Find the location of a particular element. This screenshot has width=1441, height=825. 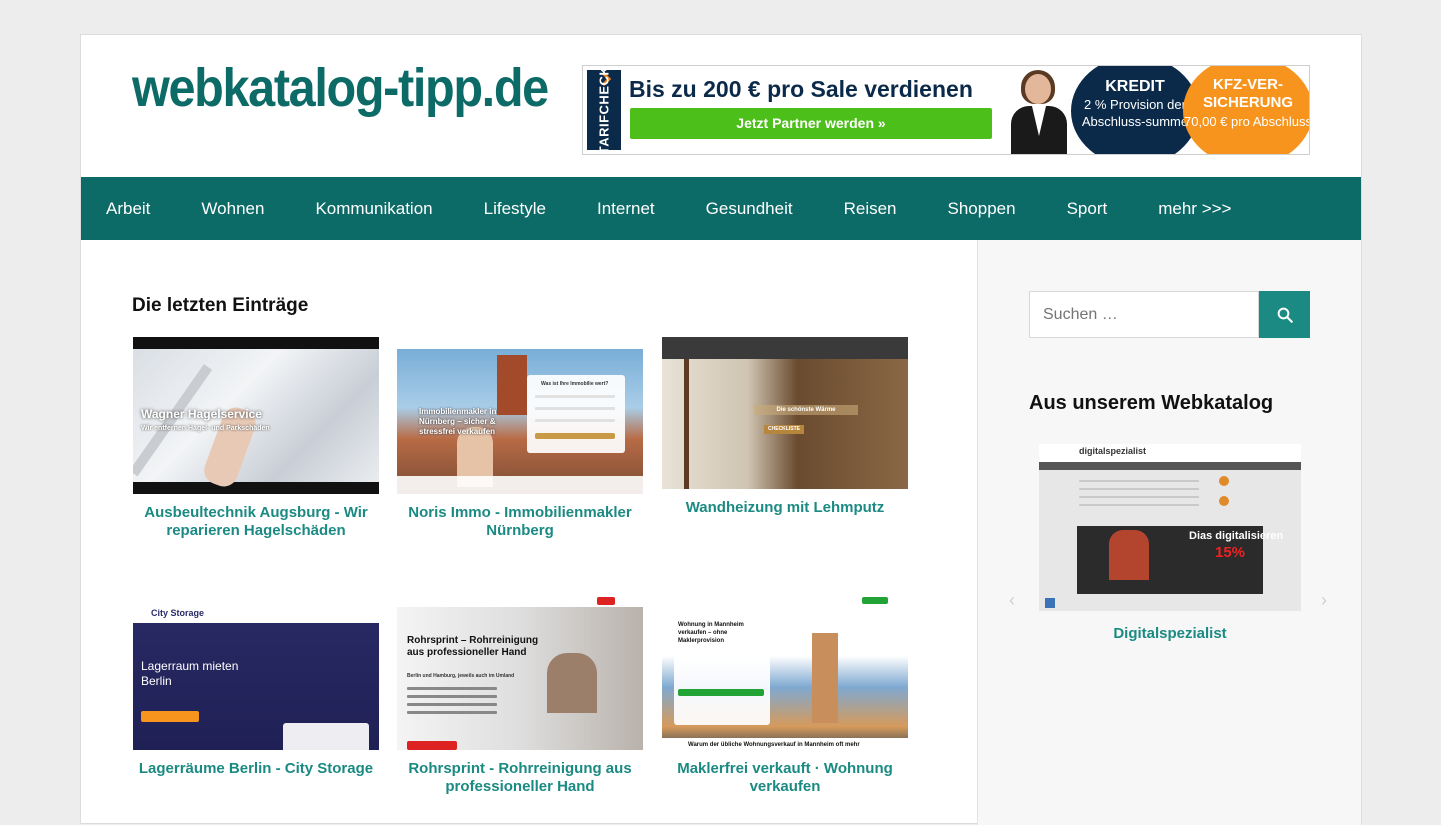

entry-thumb-subtitle: Wir entfernen Hagel- und Parkschäden is located at coordinates (205, 428).